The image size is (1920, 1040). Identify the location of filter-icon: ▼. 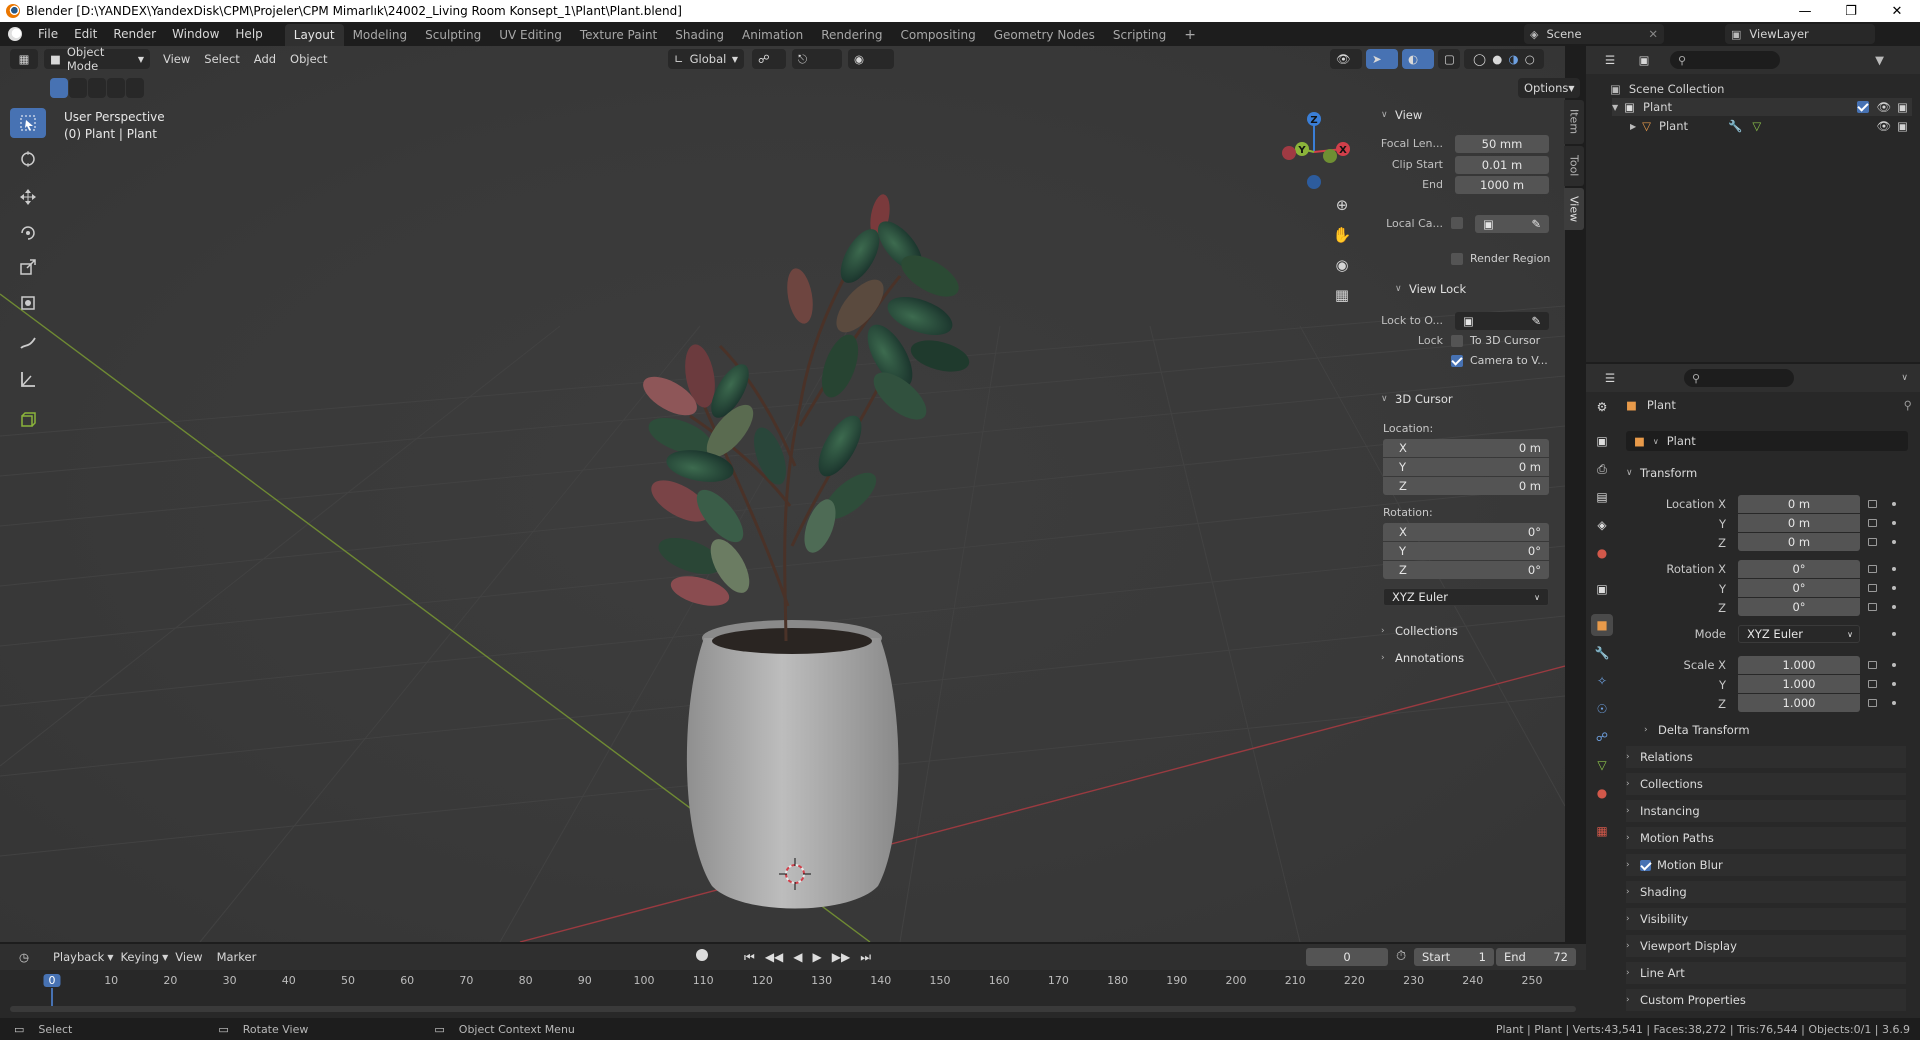
(1879, 60).